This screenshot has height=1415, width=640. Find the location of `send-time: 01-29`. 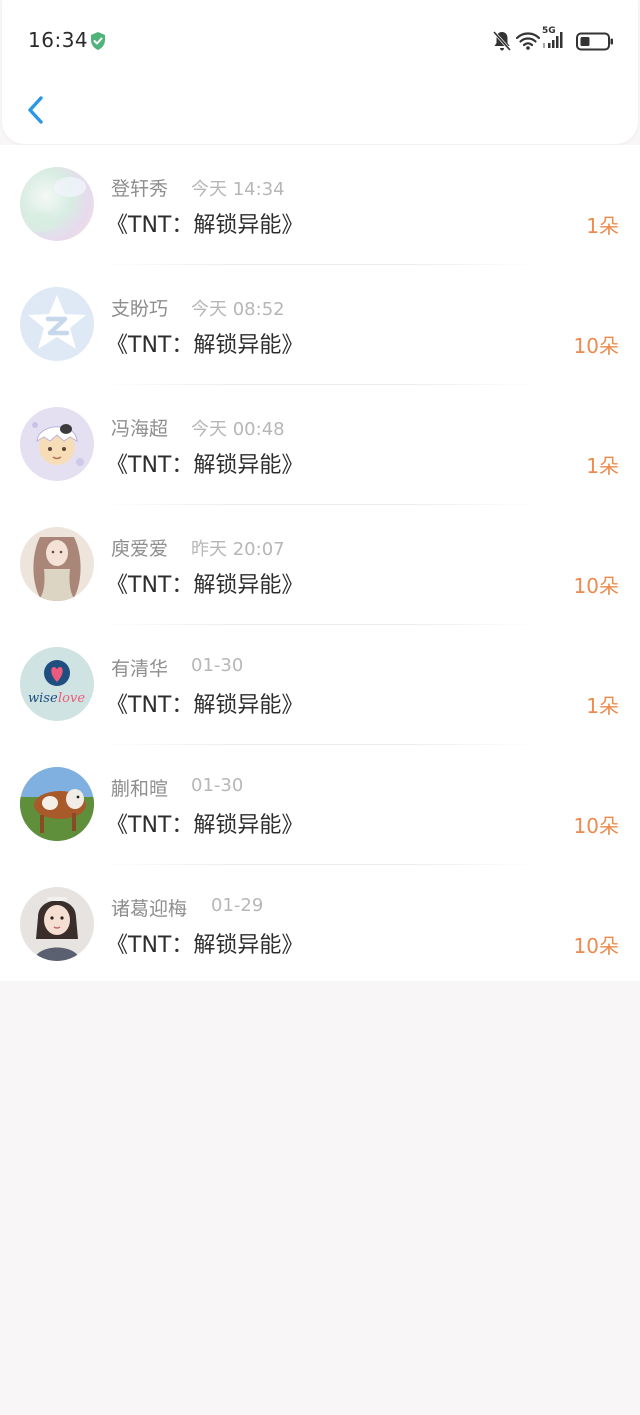

send-time: 01-29 is located at coordinates (237, 905).